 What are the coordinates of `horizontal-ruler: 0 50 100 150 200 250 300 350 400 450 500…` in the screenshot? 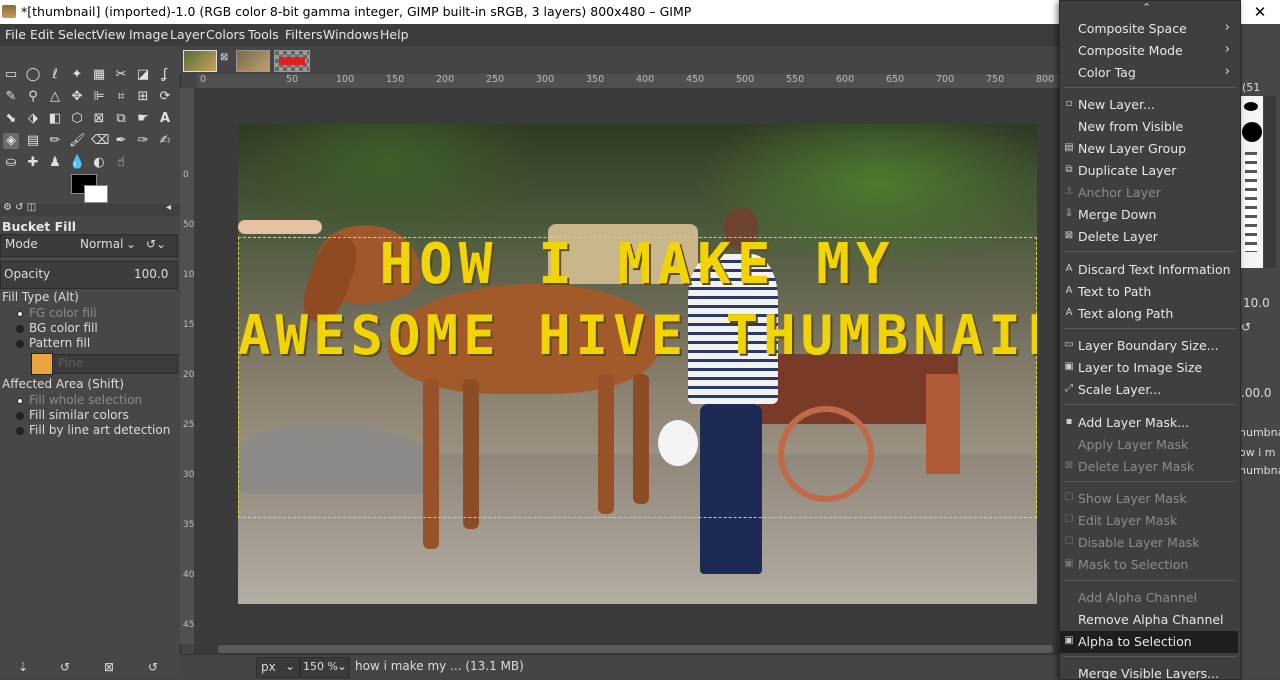 It's located at (628, 81).